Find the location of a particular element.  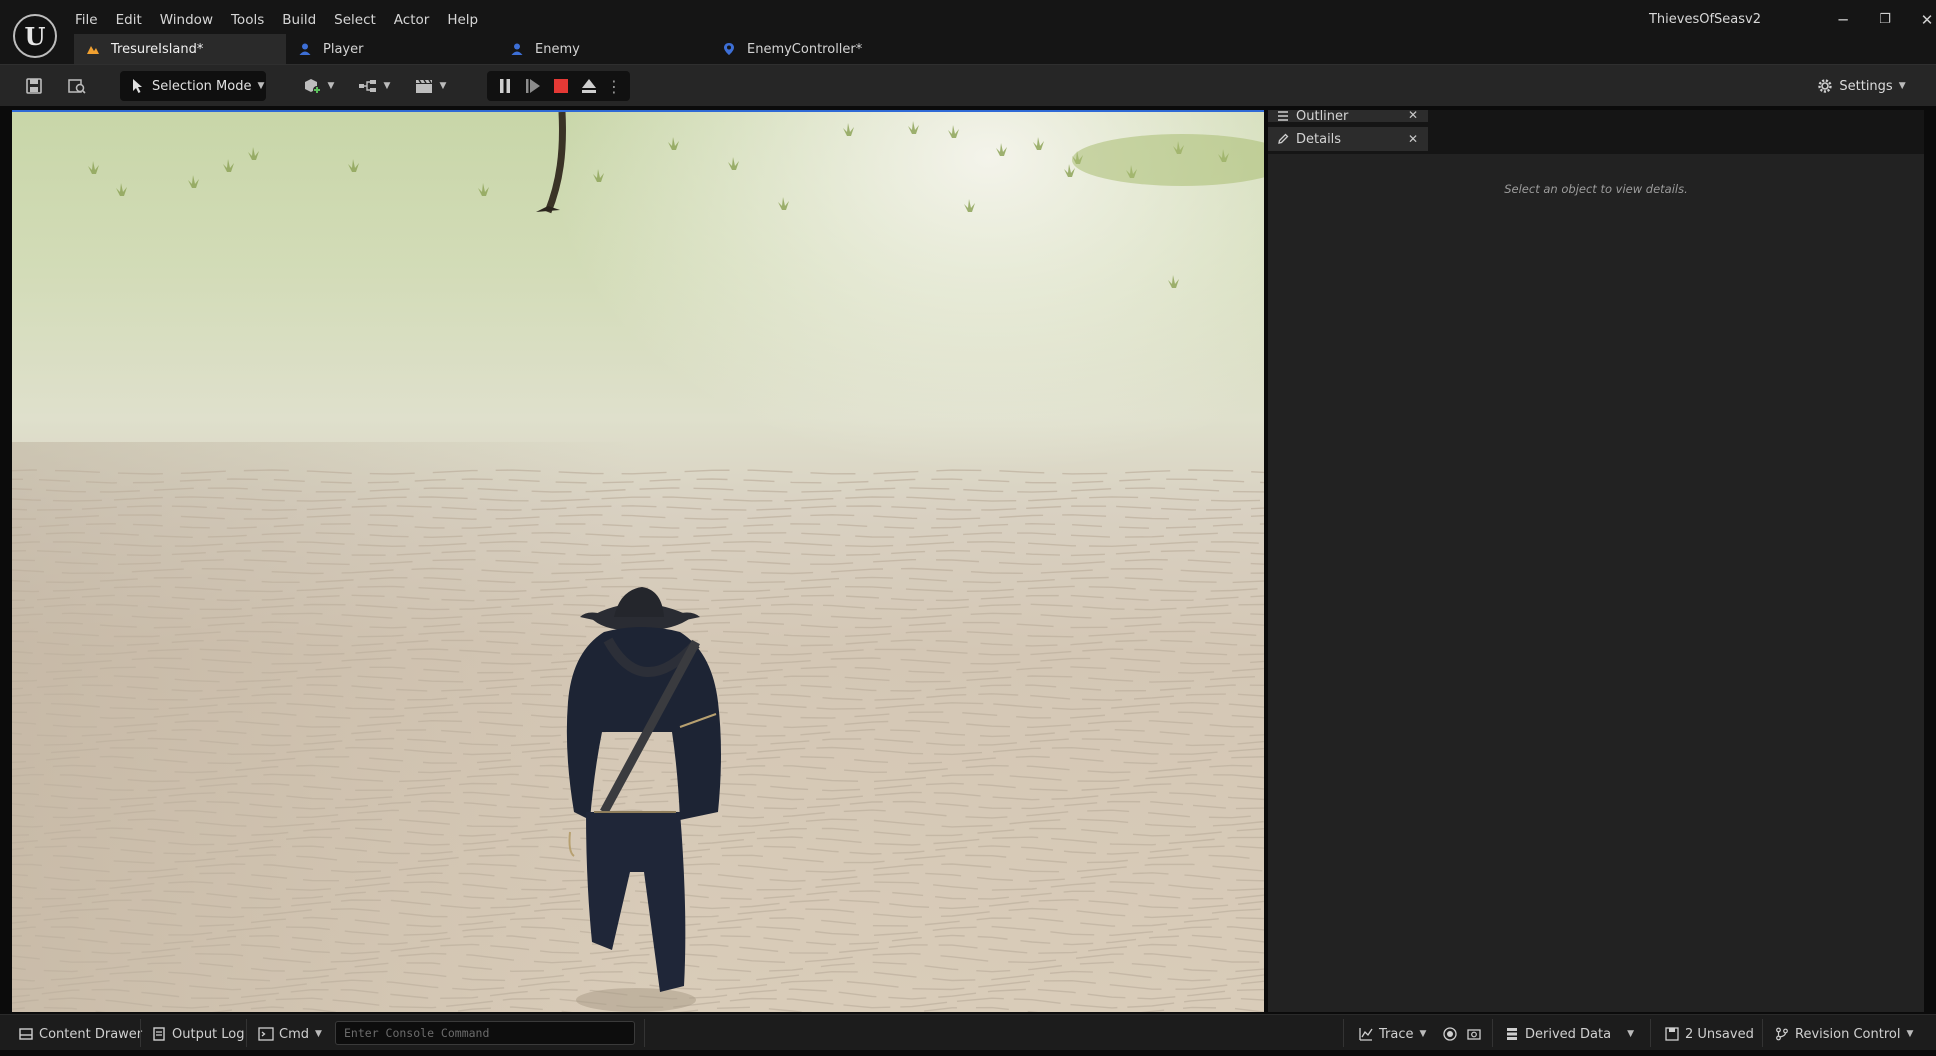

menu-edit: Edit is located at coordinates (129, 20).